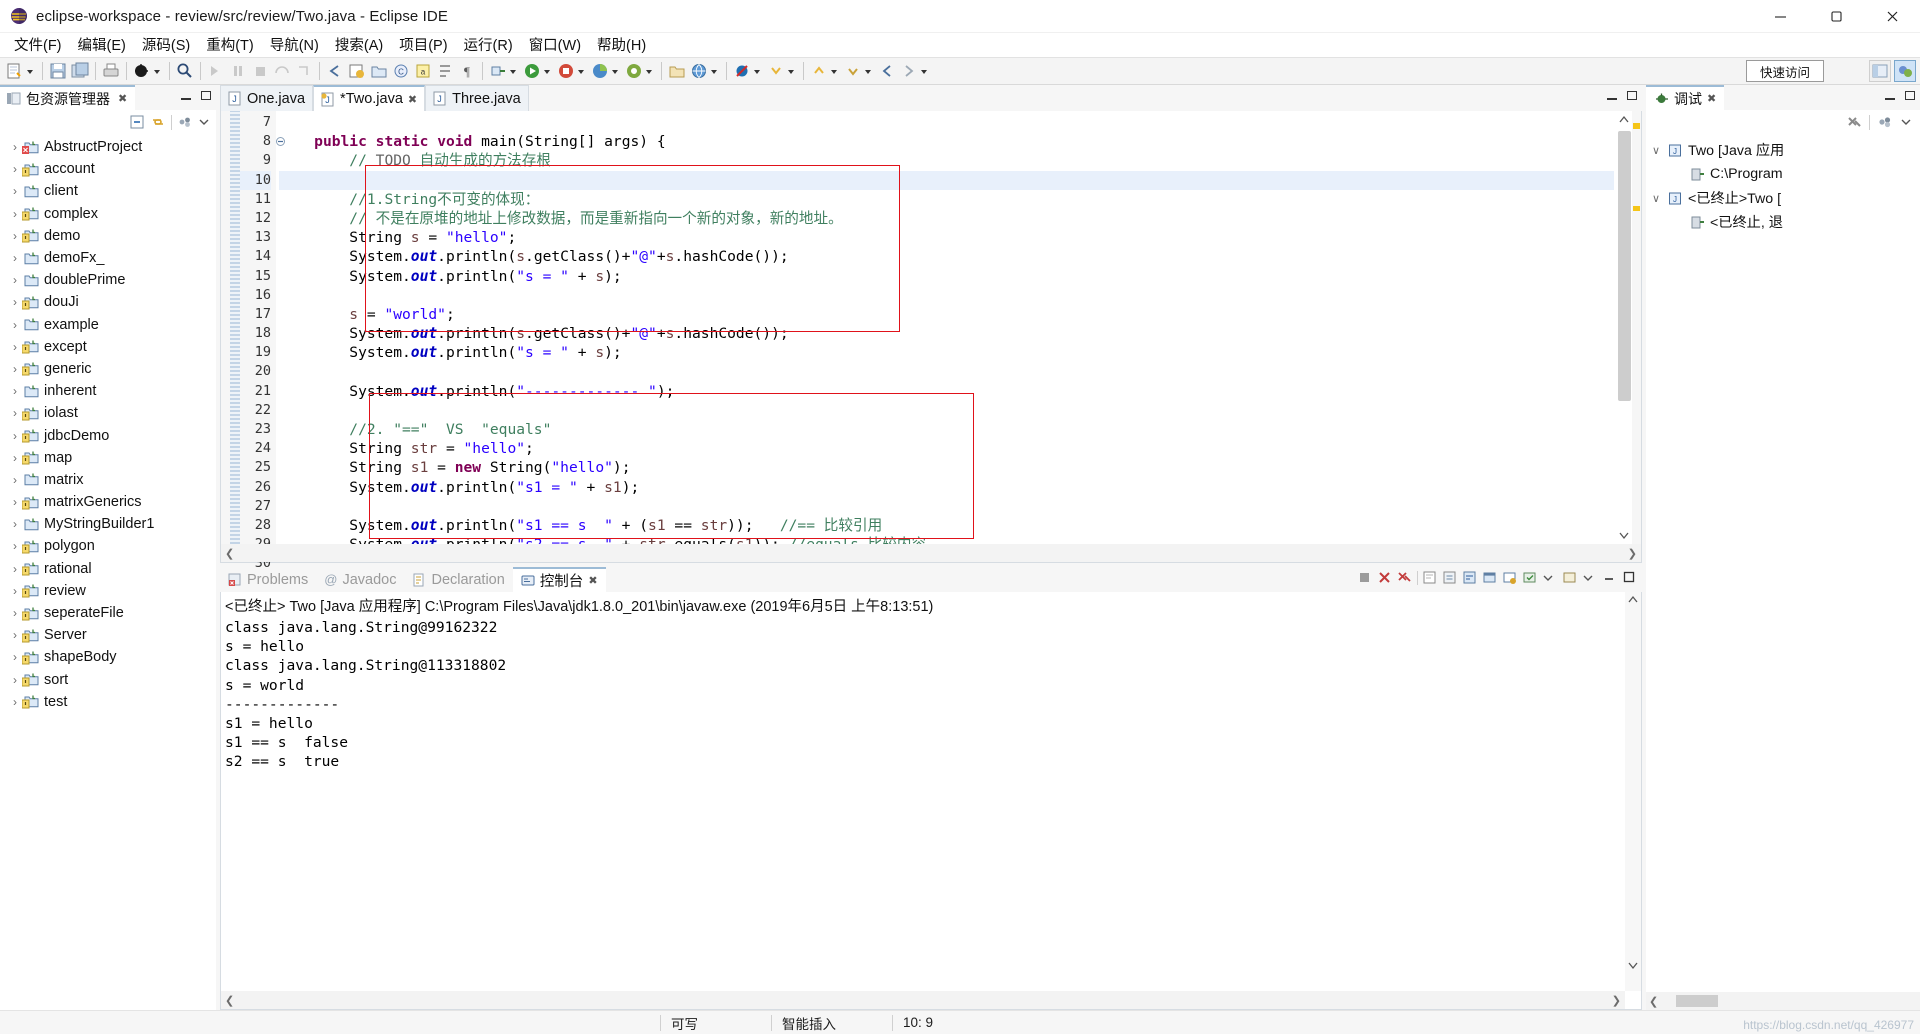 Image resolution: width=1920 pixels, height=1034 pixels. What do you see at coordinates (108, 635) in the screenshot?
I see `tree-item-server: › Server` at bounding box center [108, 635].